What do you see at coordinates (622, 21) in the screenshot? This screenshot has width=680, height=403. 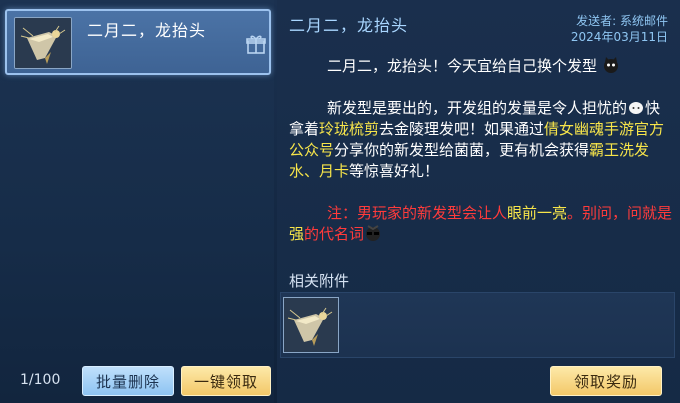 I see `mail-sender: 发送者: 系统邮件` at bounding box center [622, 21].